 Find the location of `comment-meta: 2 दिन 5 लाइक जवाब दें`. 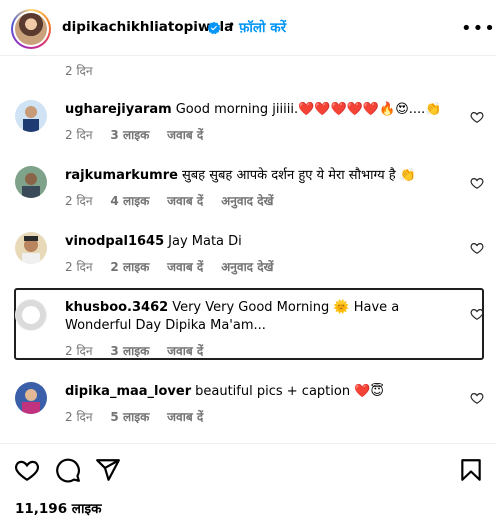

comment-meta: 2 दिन 5 लाइक जवाब दें is located at coordinates (141, 416).